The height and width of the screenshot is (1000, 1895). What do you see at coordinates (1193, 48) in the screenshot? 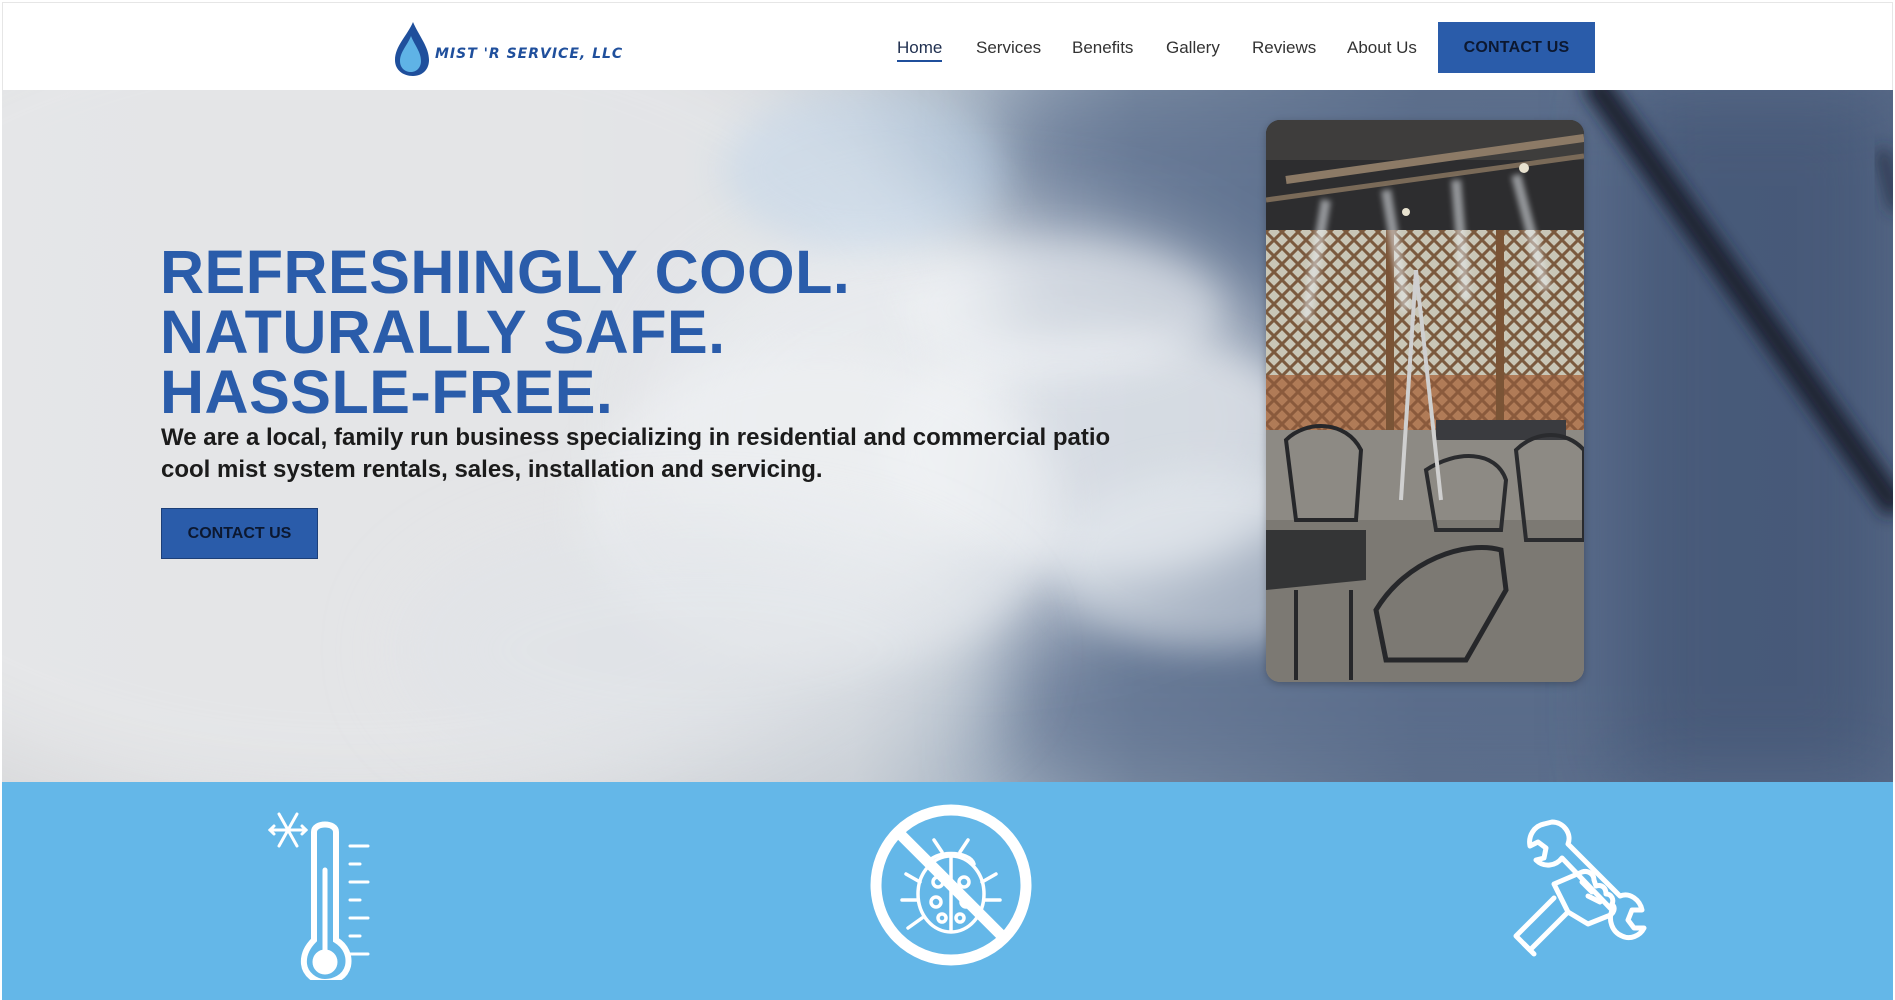
I see `nav-gallery: Gallery` at bounding box center [1193, 48].